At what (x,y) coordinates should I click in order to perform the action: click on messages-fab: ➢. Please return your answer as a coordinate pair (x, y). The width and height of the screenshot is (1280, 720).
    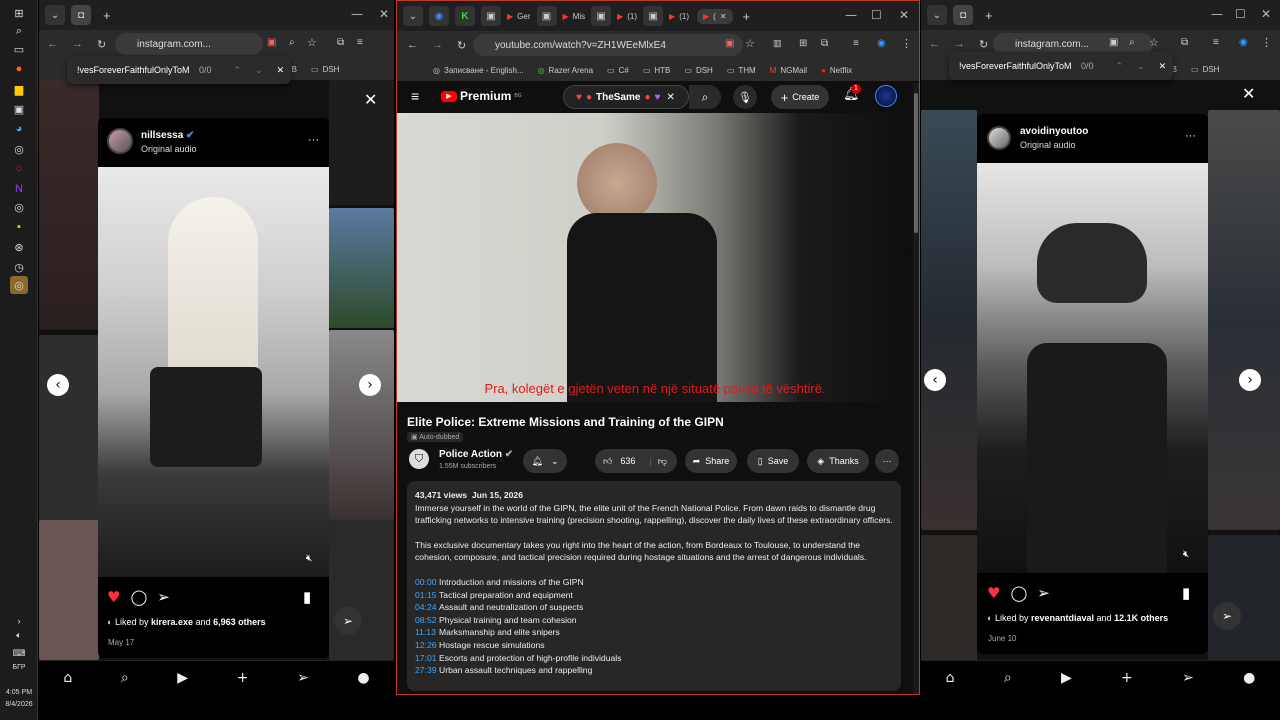
    Looking at the image, I should click on (348, 621).